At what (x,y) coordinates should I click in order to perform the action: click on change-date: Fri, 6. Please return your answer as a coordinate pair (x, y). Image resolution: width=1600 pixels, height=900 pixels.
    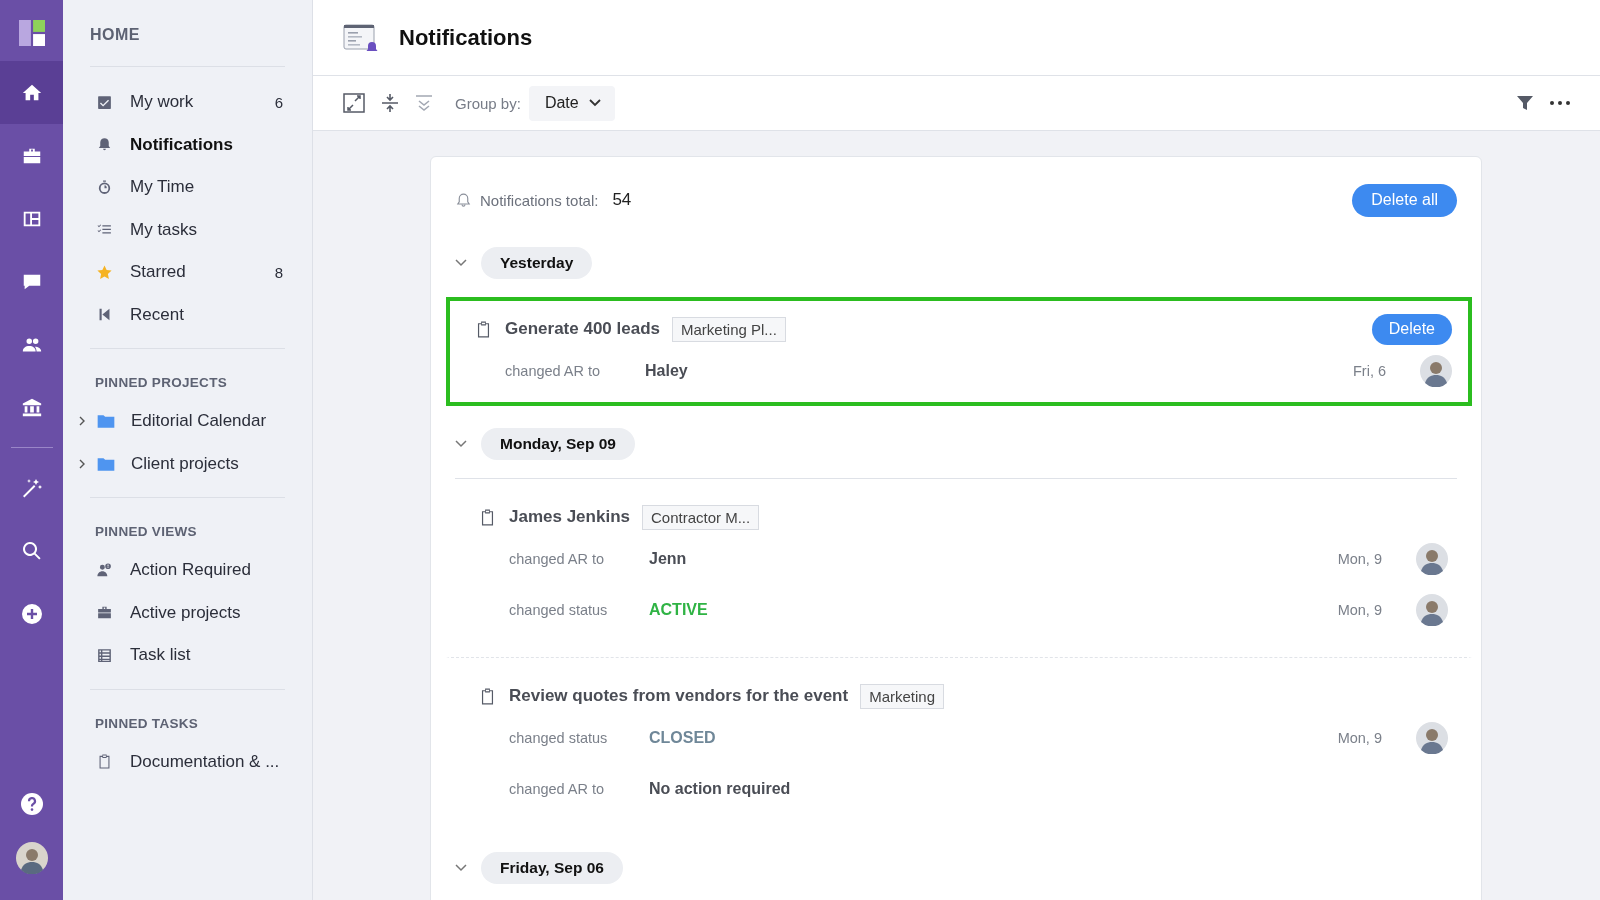
    Looking at the image, I should click on (1369, 370).